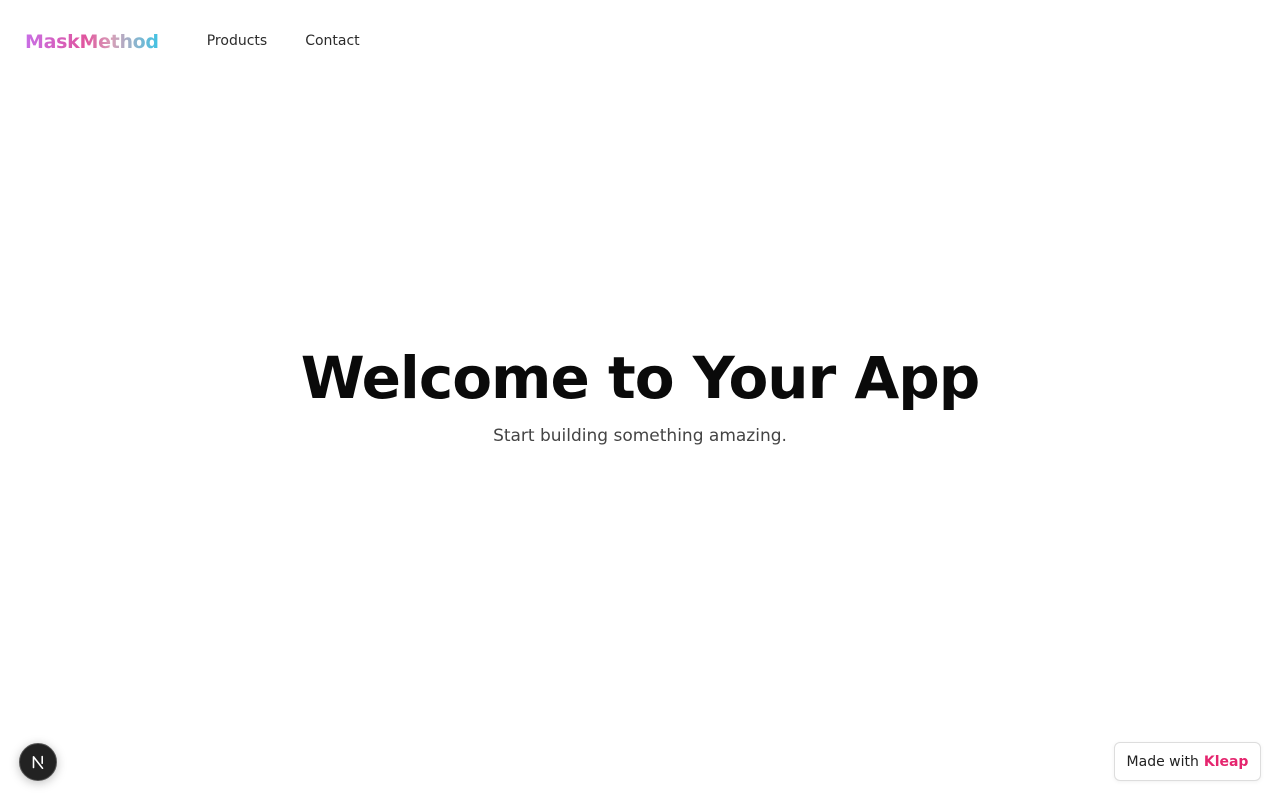 The image size is (1280, 800). I want to click on hero-subtitle: Start building something amazing., so click(640, 436).